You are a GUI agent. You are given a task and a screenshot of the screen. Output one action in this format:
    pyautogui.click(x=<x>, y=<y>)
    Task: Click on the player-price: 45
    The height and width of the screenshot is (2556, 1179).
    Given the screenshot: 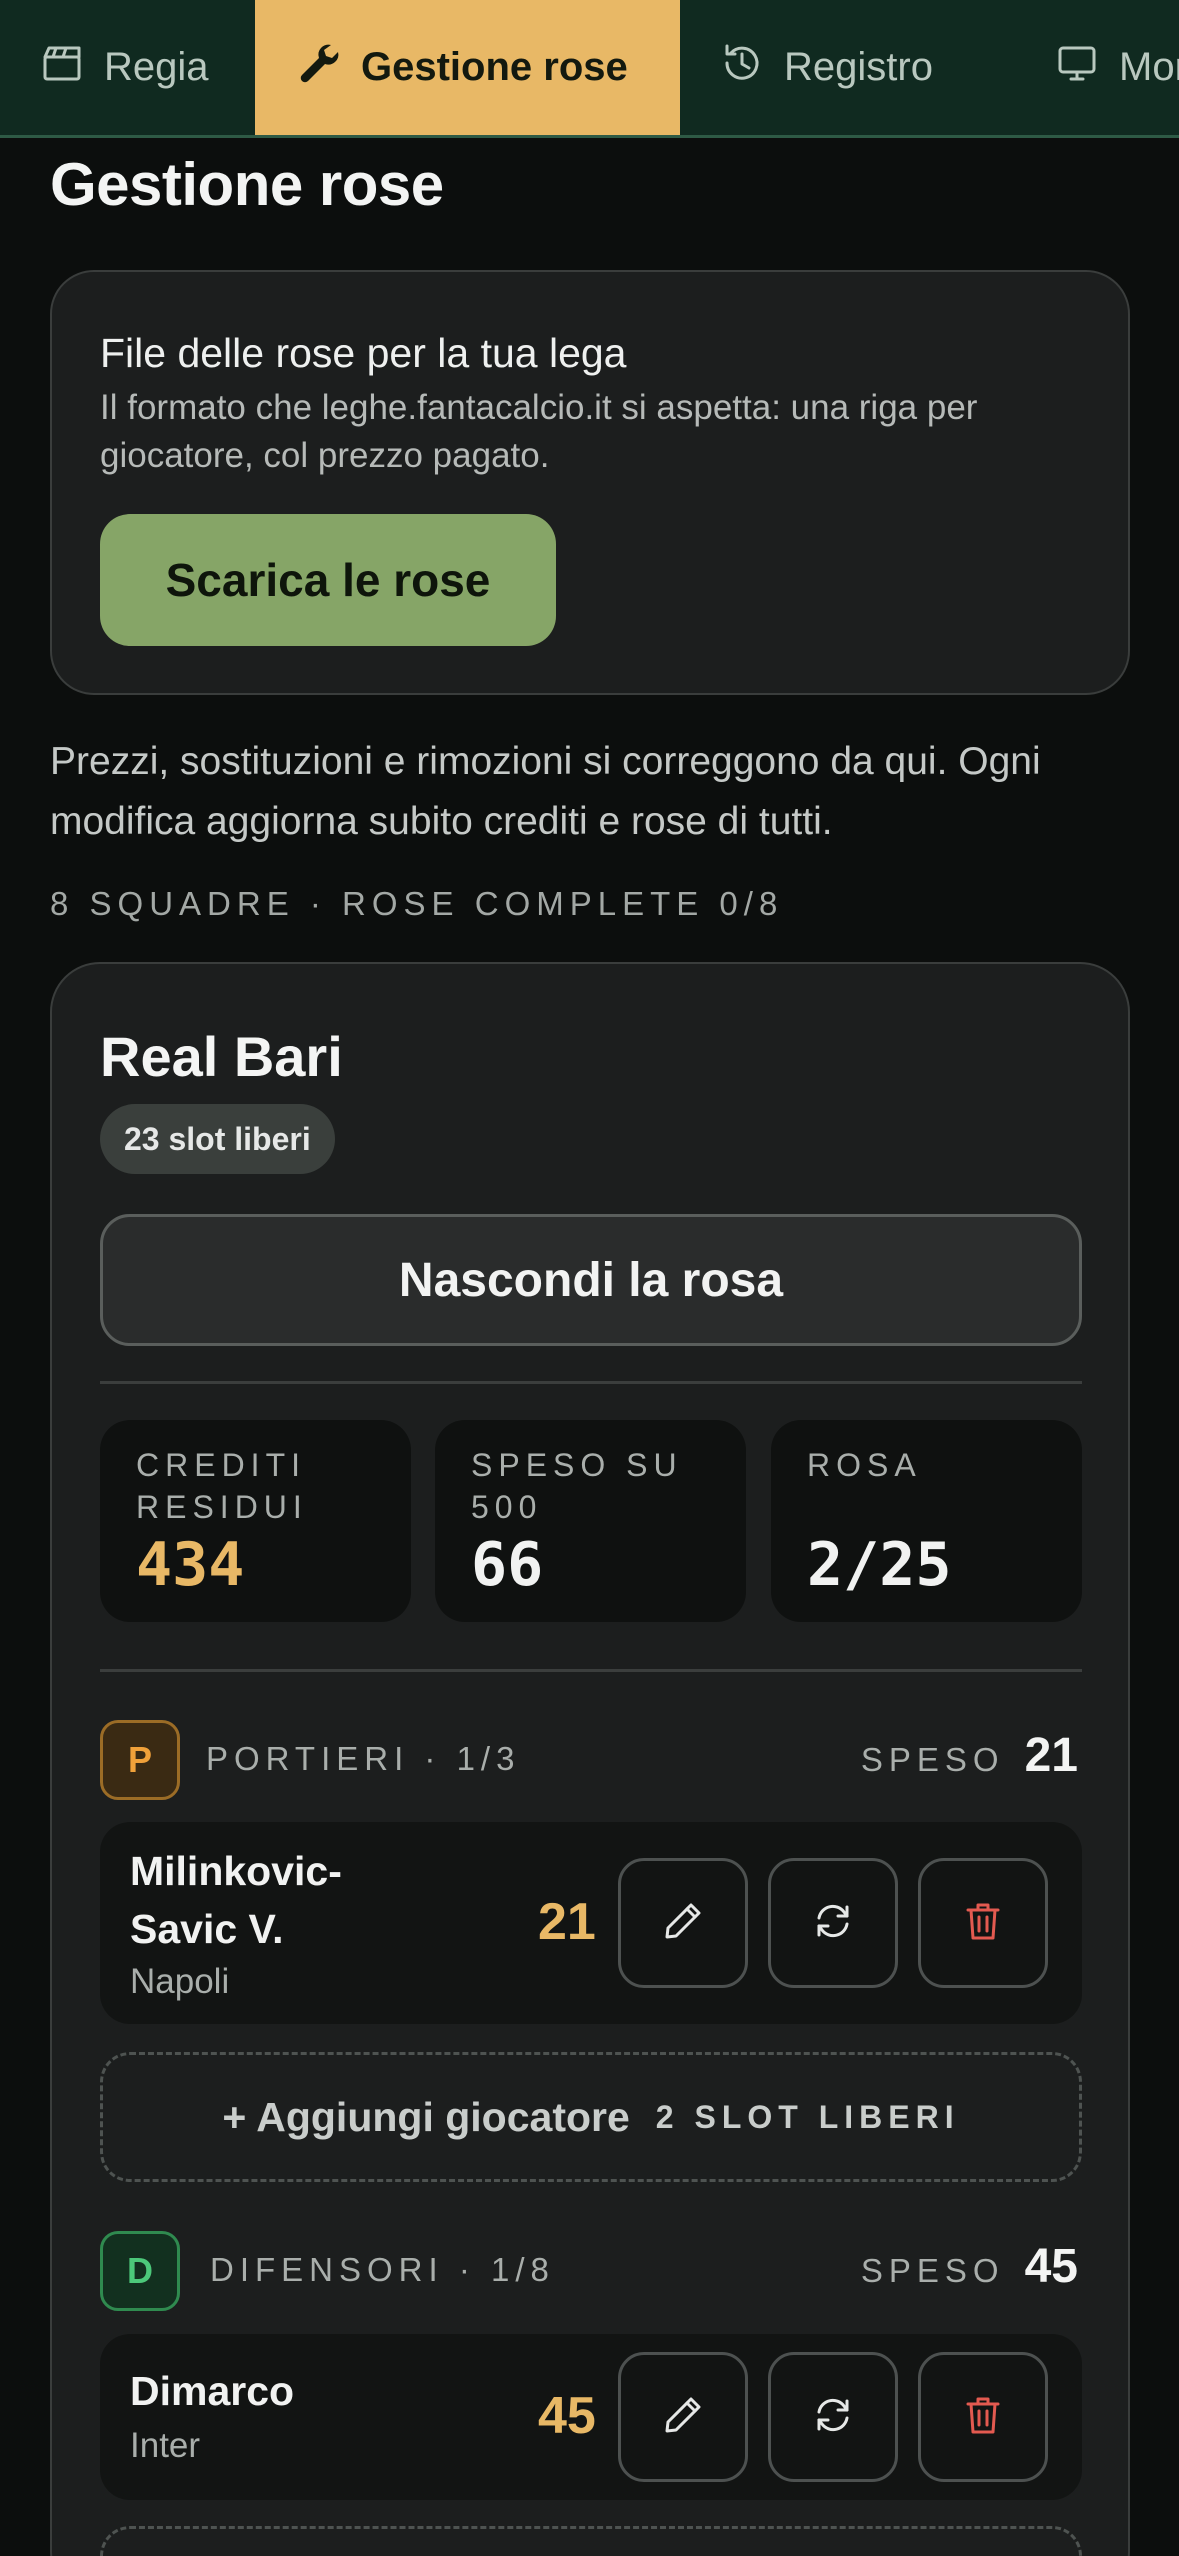 What is the action you would take?
    pyautogui.click(x=567, y=2416)
    